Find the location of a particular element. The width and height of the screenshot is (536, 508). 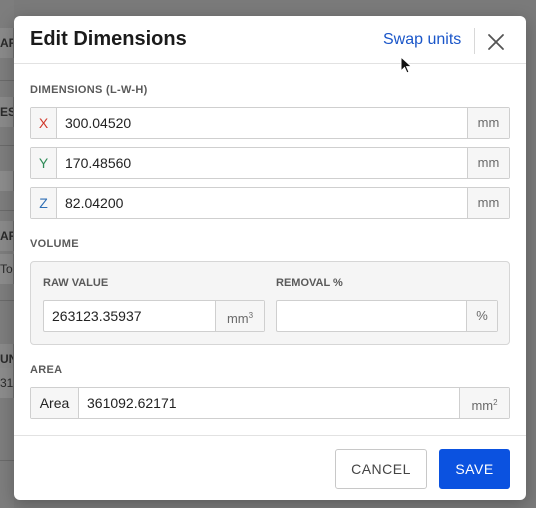

raw-unit-exponent: 3 is located at coordinates (251, 315).